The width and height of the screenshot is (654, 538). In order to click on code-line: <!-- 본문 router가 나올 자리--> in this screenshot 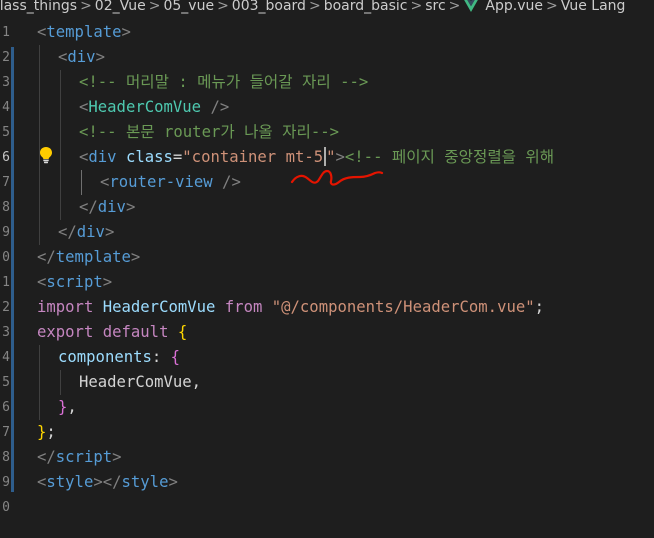, I will do `click(209, 132)`.